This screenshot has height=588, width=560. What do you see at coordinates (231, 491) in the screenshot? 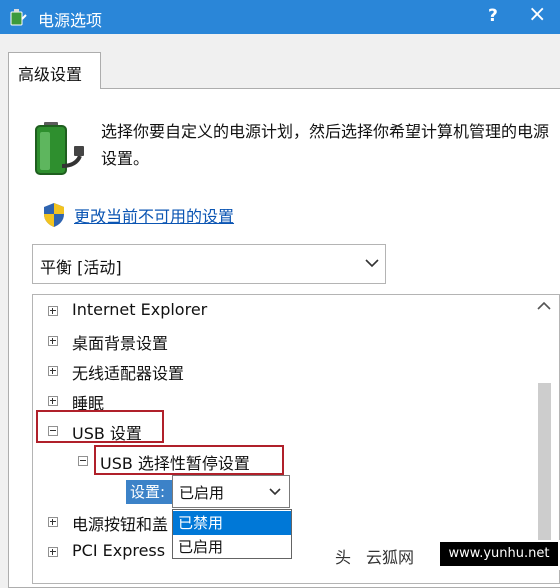
I see `setting-select: 已启用` at bounding box center [231, 491].